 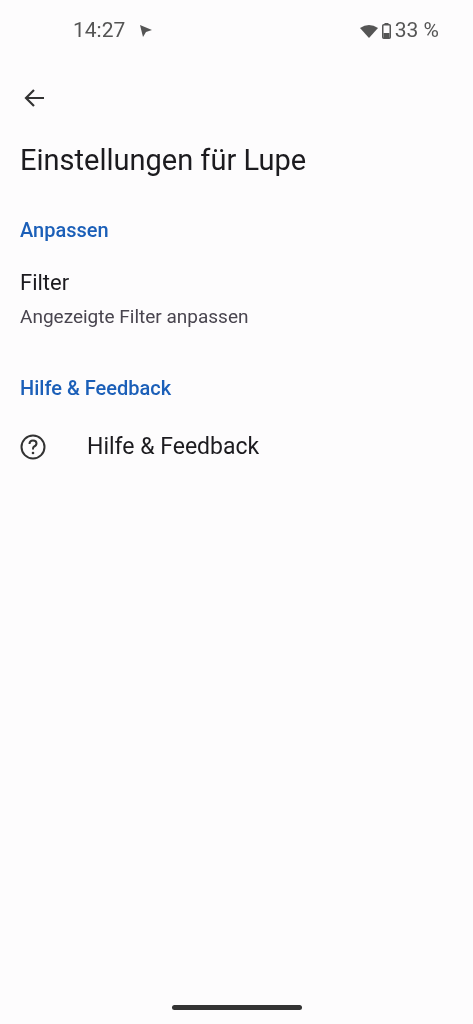 I want to click on item-title: Hilfe & Feedback, so click(x=173, y=447).